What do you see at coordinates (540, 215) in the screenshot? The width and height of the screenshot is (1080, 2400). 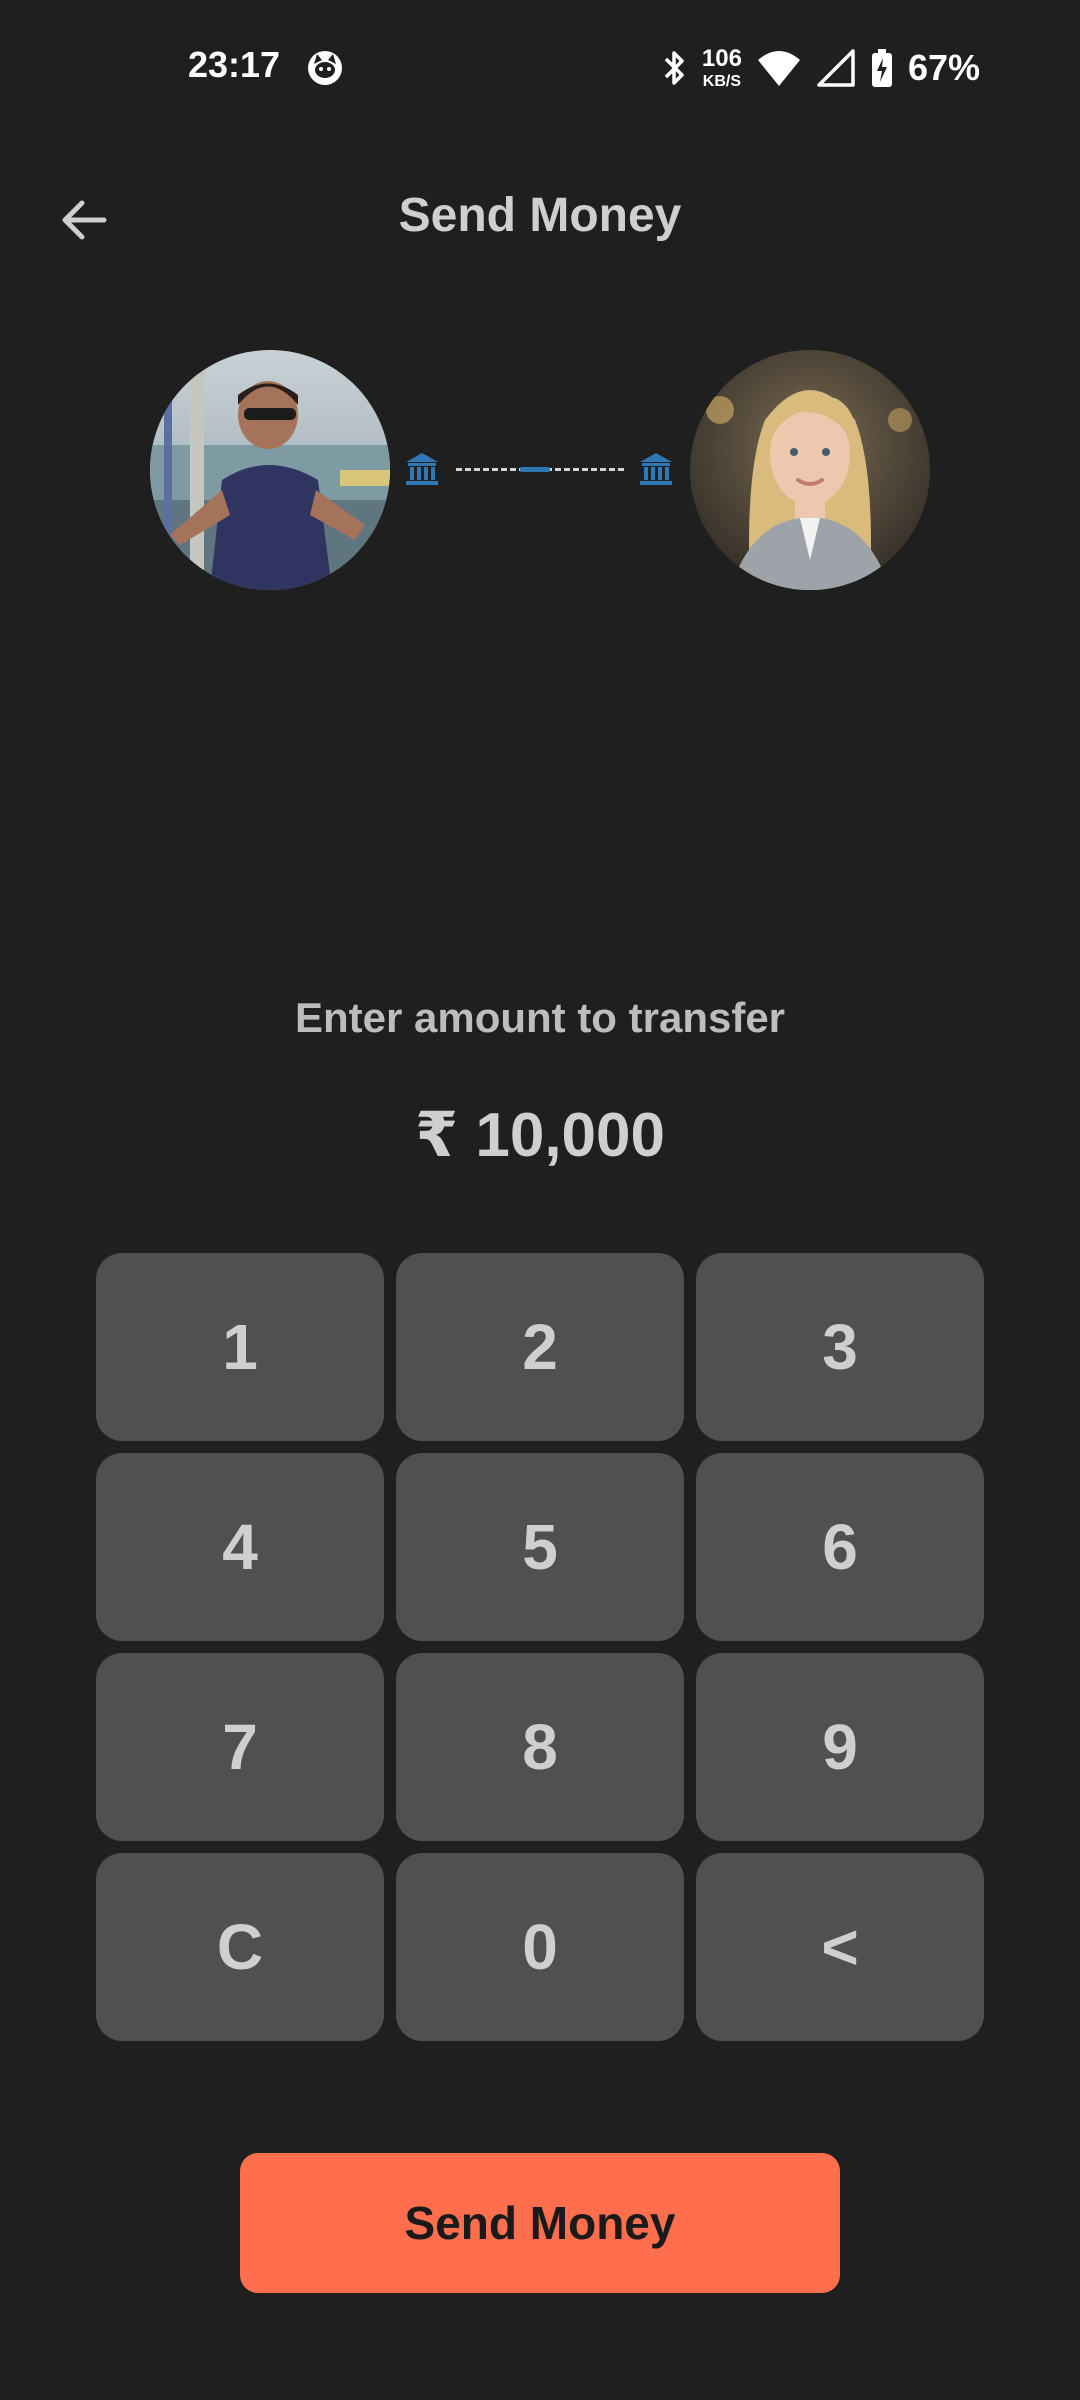 I see `page-title: Send Money` at bounding box center [540, 215].